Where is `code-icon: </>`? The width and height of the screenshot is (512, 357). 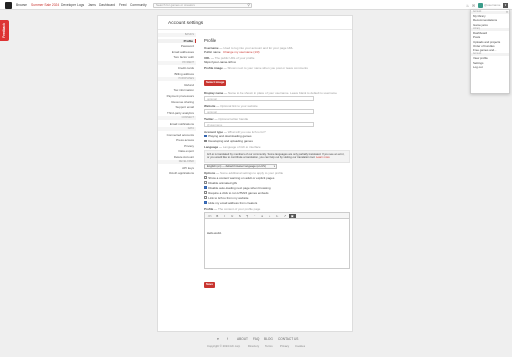
code-icon: </> is located at coordinates (210, 216).